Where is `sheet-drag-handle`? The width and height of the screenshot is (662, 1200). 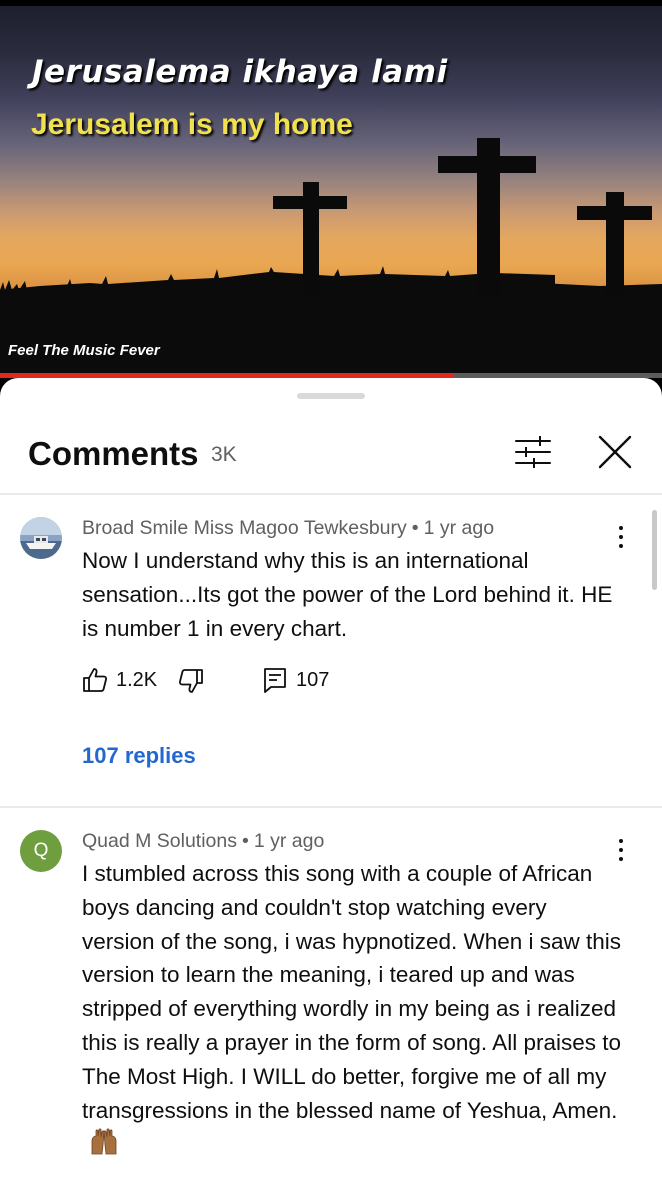 sheet-drag-handle is located at coordinates (331, 396).